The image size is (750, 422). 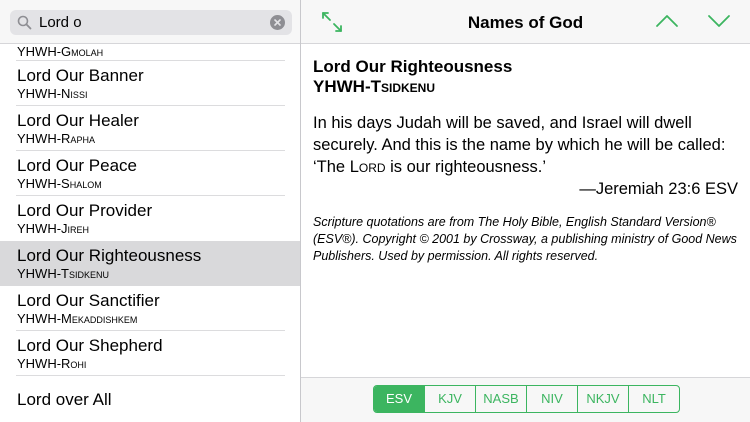 I want to click on list-item-hebrew: YHWH-Gmolah, so click(x=60, y=51).